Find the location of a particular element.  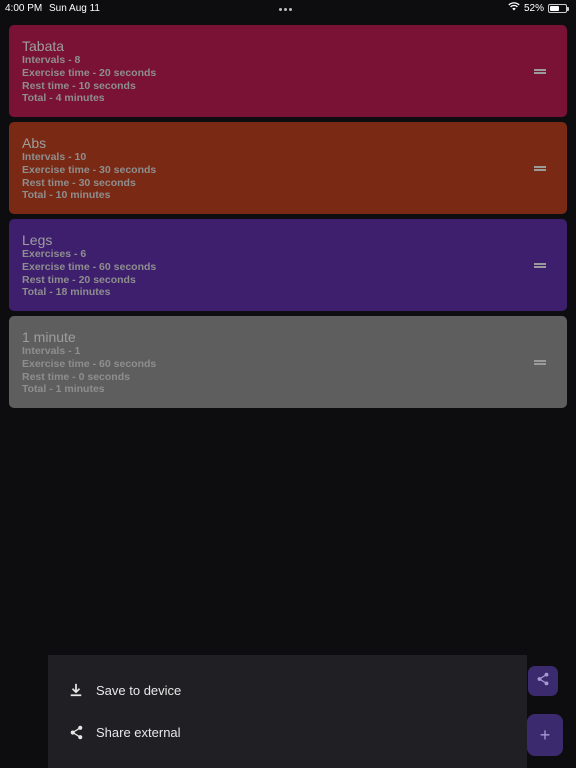

status-bar: 4:00 PM Sun Aug 11 52% is located at coordinates (288, 9).